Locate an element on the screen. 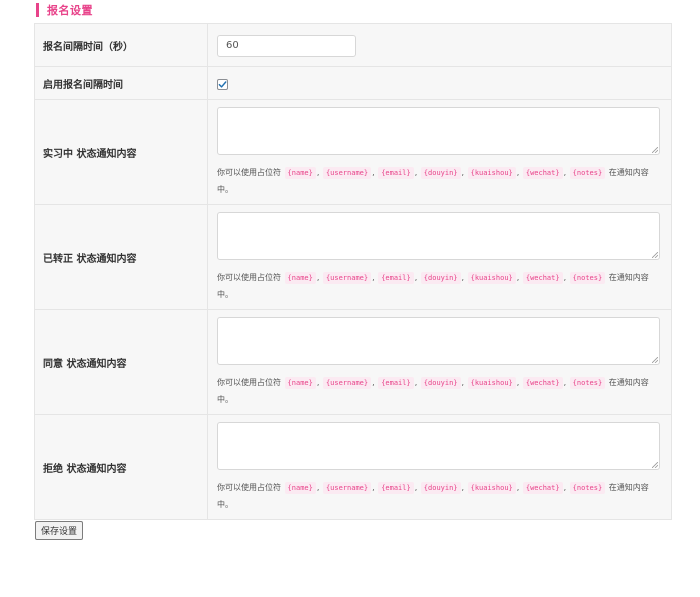 This screenshot has height=597, width=700. enable-interval-label: 启用报名间隔时间 is located at coordinates (121, 83).